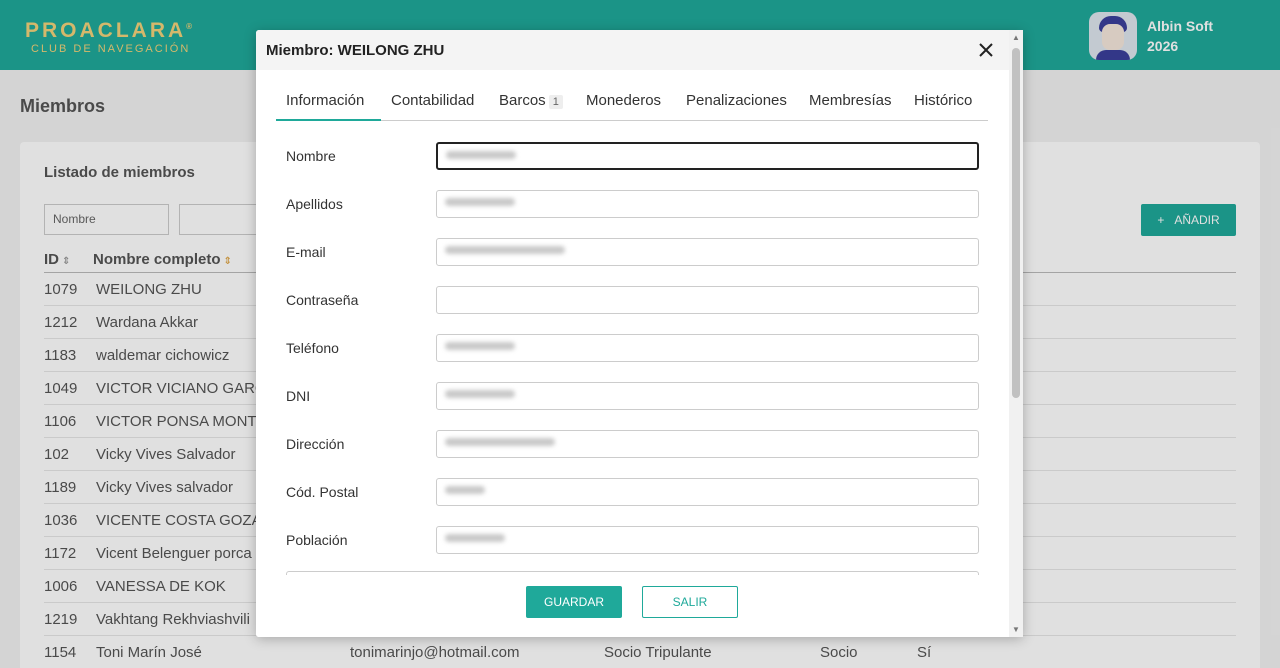 The height and width of the screenshot is (668, 1280). Describe the element at coordinates (850, 106) in the screenshot. I see `tab-membresias: Membresías` at that location.